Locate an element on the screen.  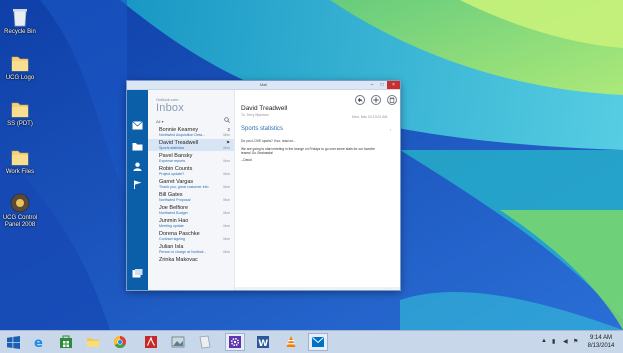
action-center-icon: ⚑ is located at coordinates (575, 341).